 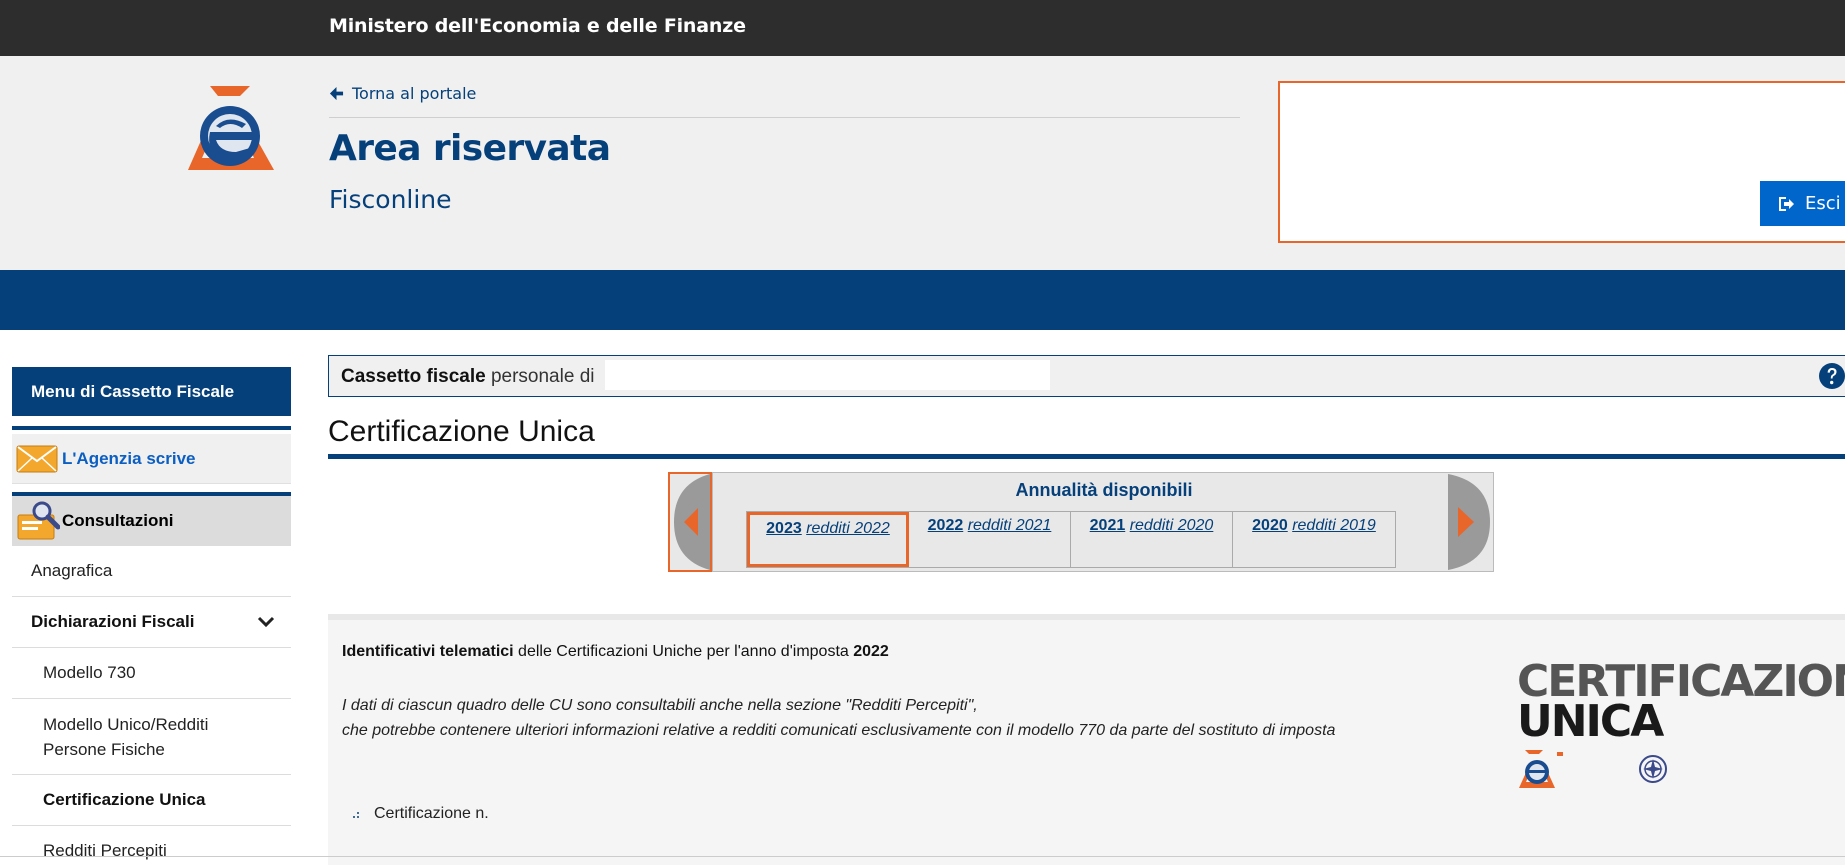 I want to click on tab-year-2020: 2020 redditi 2019, so click(x=1314, y=539).